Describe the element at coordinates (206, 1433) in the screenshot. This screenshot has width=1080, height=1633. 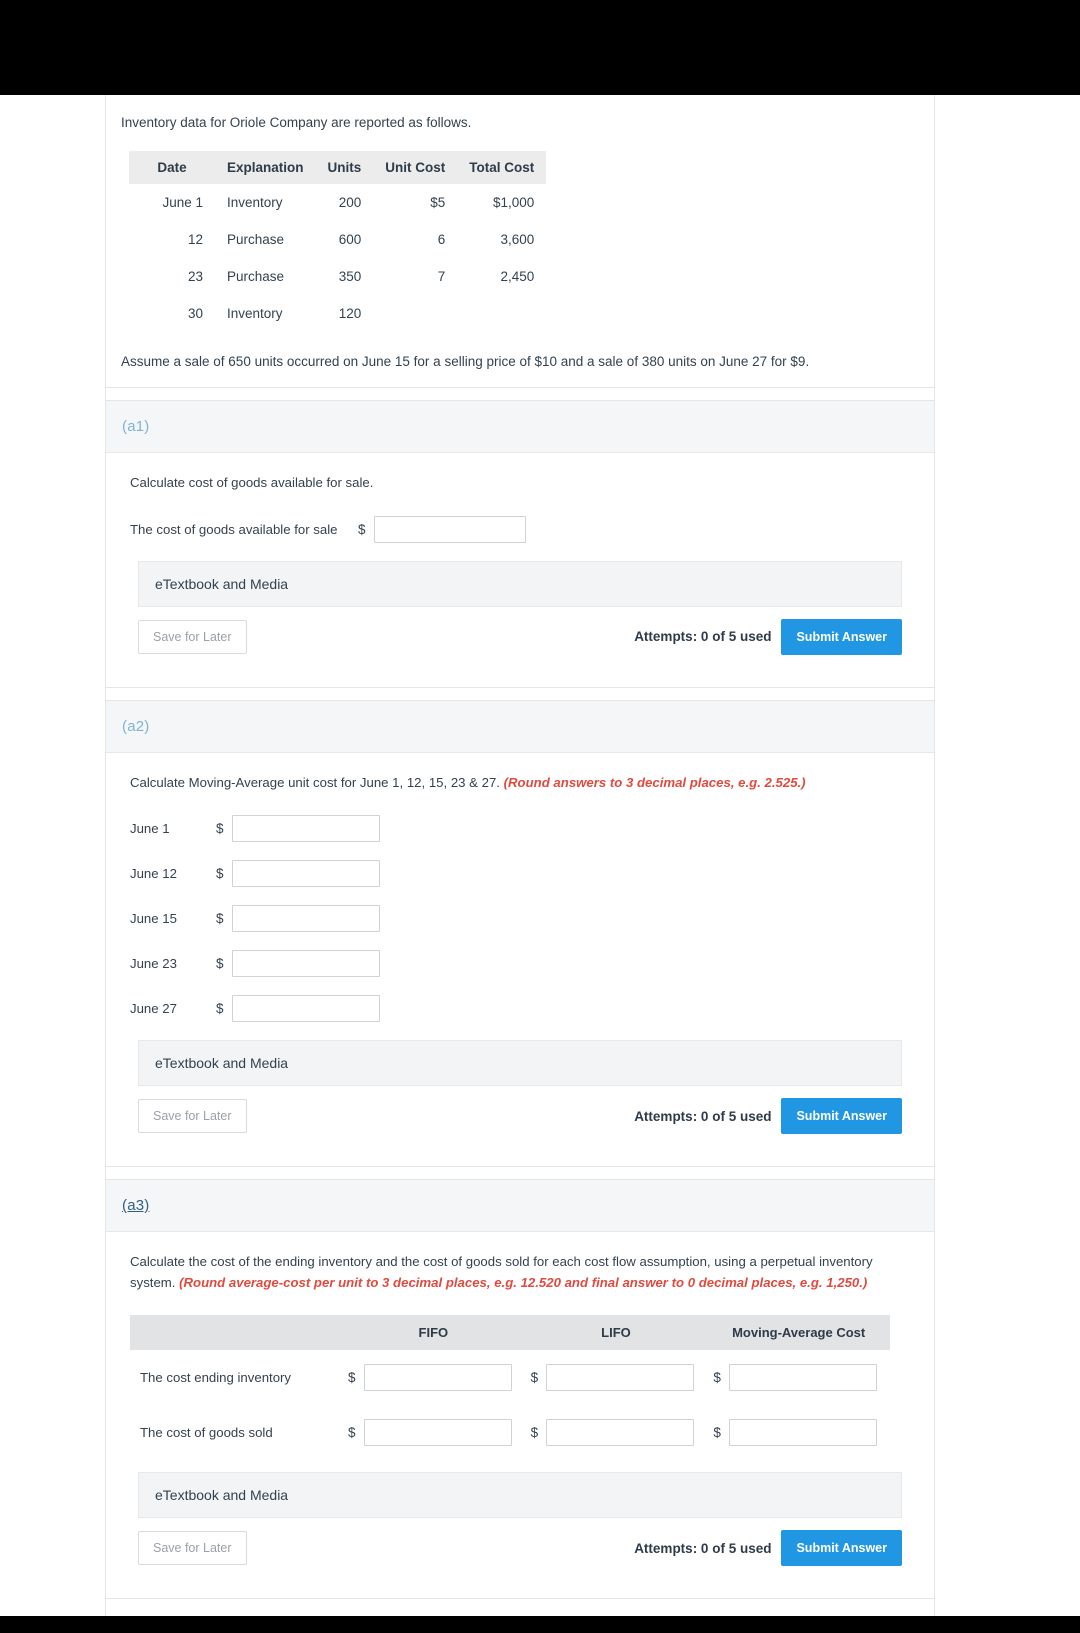
I see `row-label-cost-of-goods-sold: The cost of goods sold` at that location.